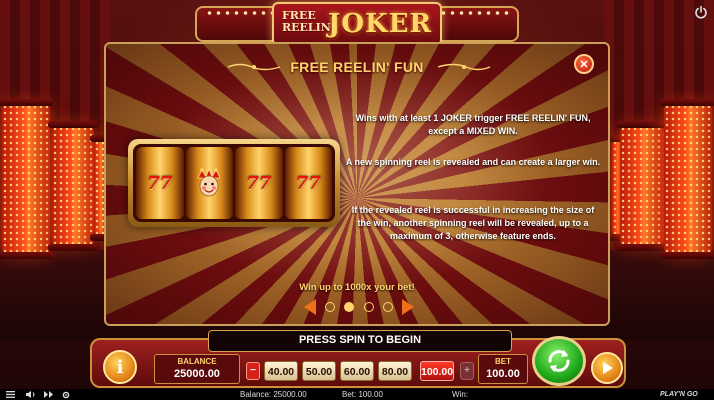  Describe the element at coordinates (503, 361) in the screenshot. I see `bet-label: BET` at that location.